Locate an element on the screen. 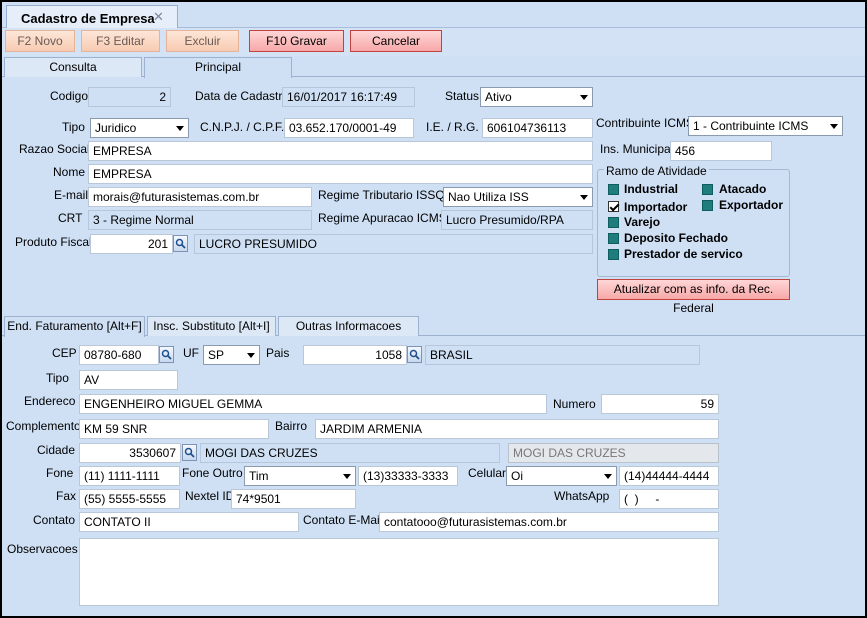 The width and height of the screenshot is (867, 618). regime-issqn-select: Nao Utiliza ISS is located at coordinates (518, 197).